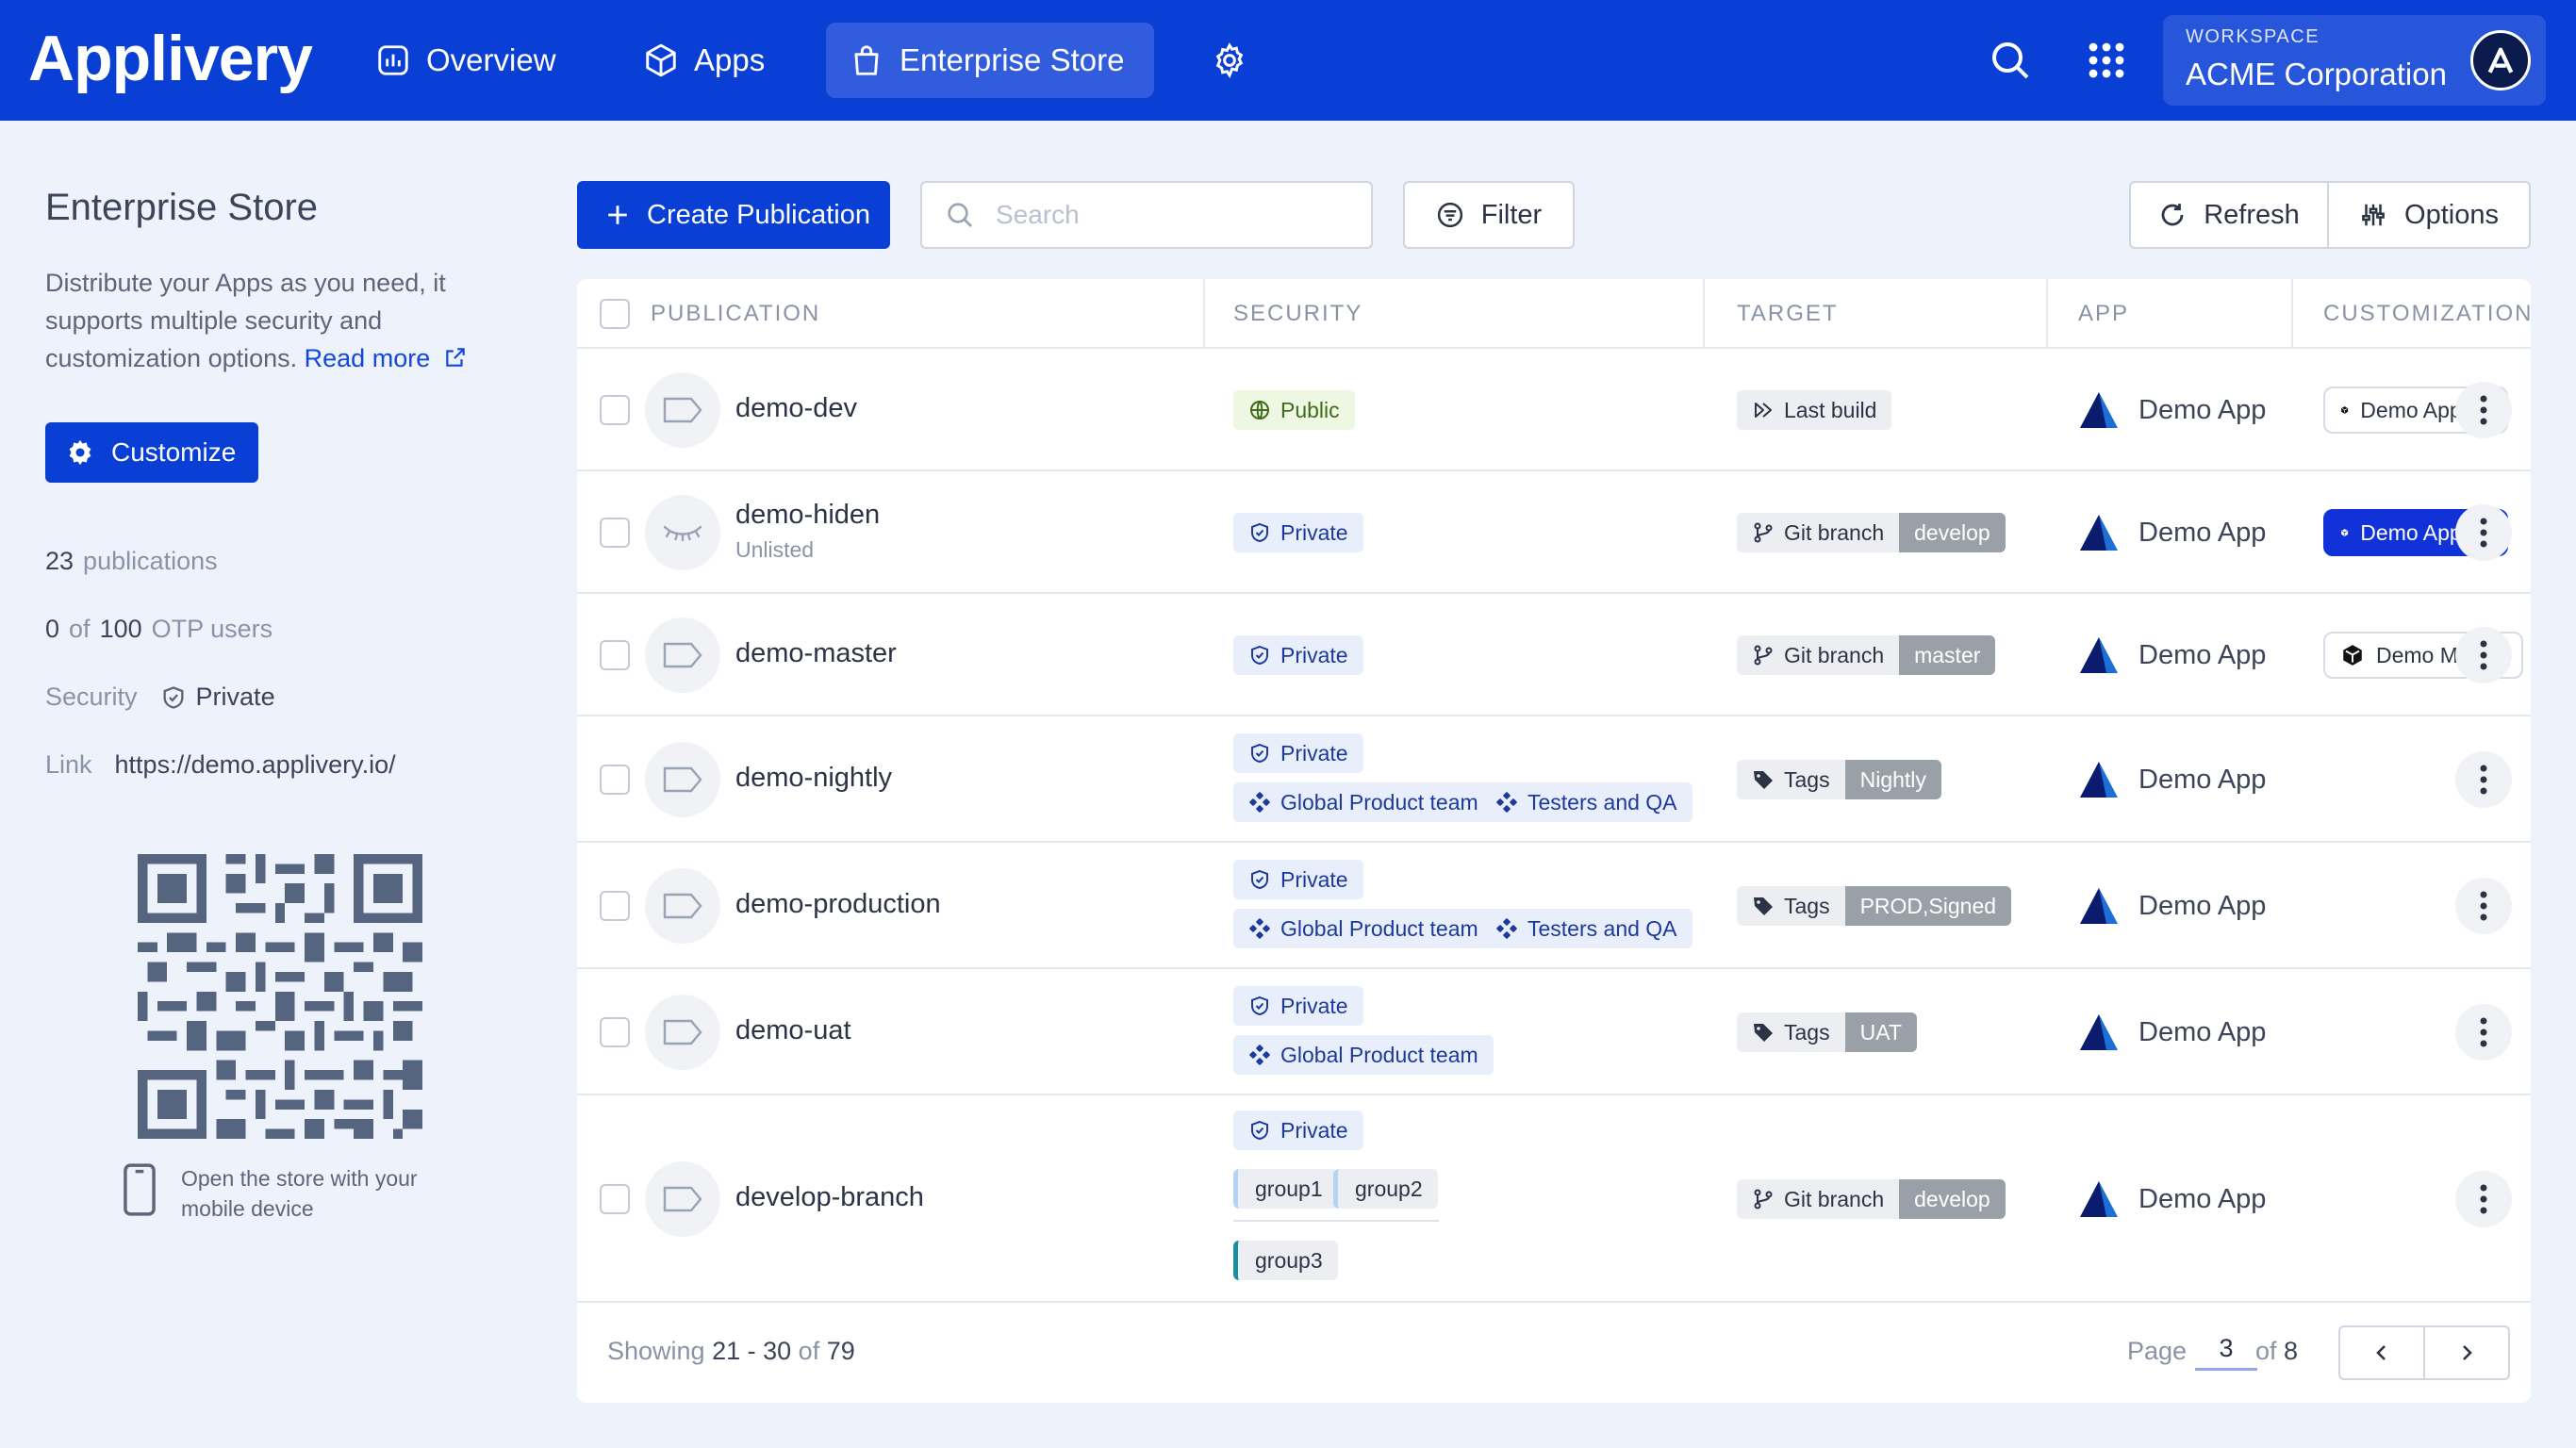  I want to click on publication-name: demo-dev, so click(796, 408).